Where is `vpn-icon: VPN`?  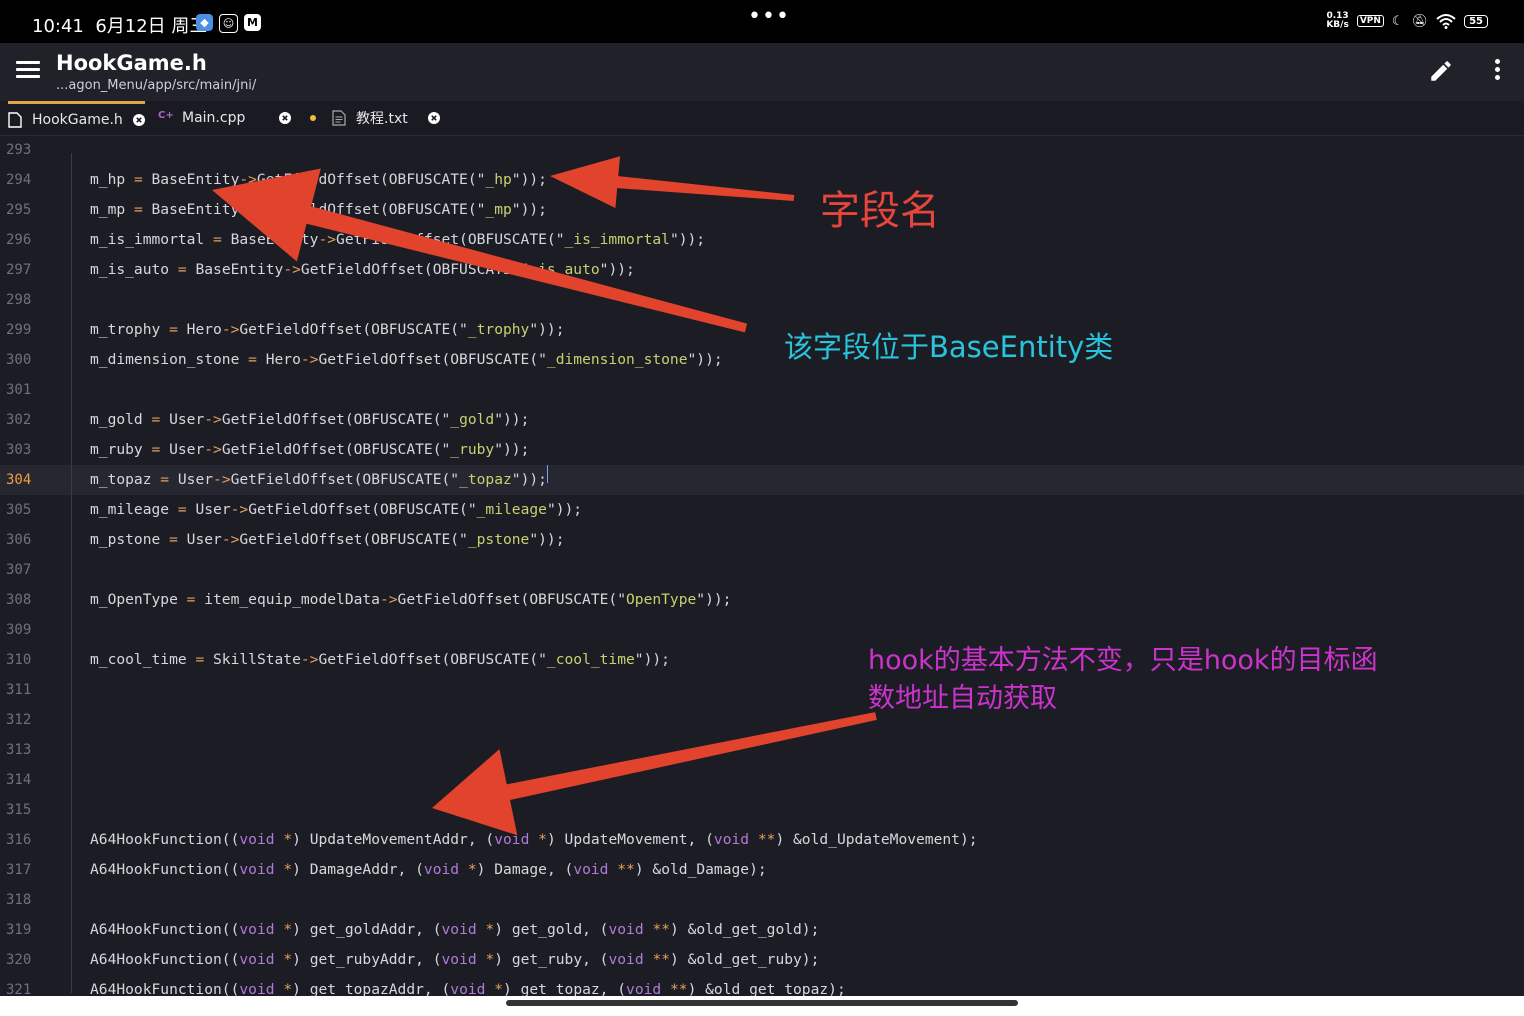
vpn-icon: VPN is located at coordinates (1370, 21).